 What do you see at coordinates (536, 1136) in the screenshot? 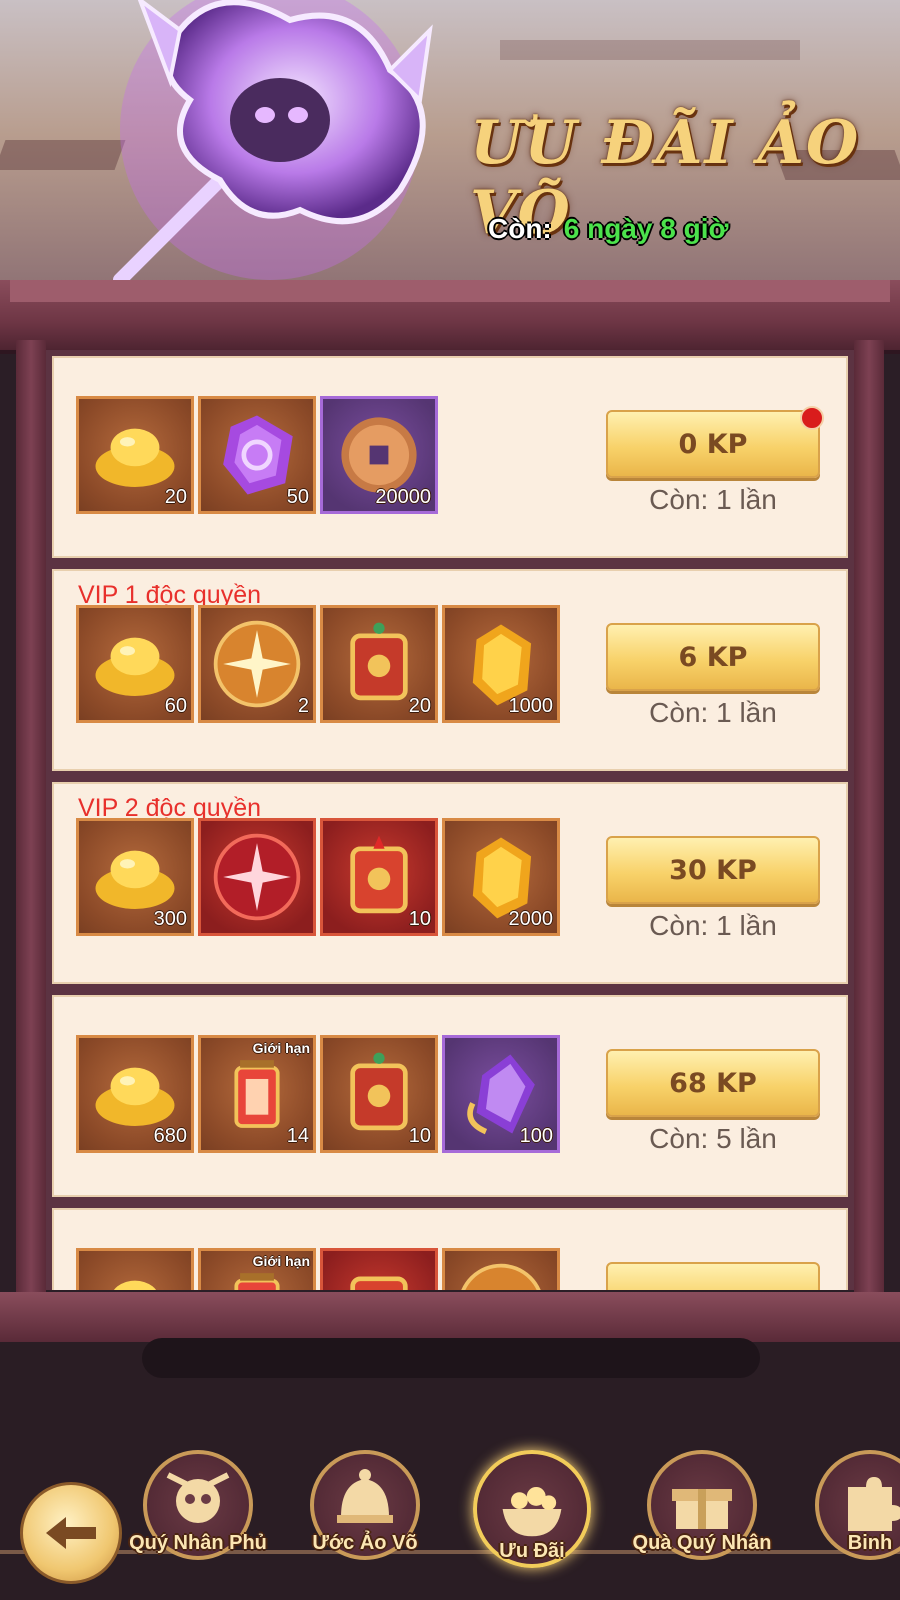
I see `item-count: 100` at bounding box center [536, 1136].